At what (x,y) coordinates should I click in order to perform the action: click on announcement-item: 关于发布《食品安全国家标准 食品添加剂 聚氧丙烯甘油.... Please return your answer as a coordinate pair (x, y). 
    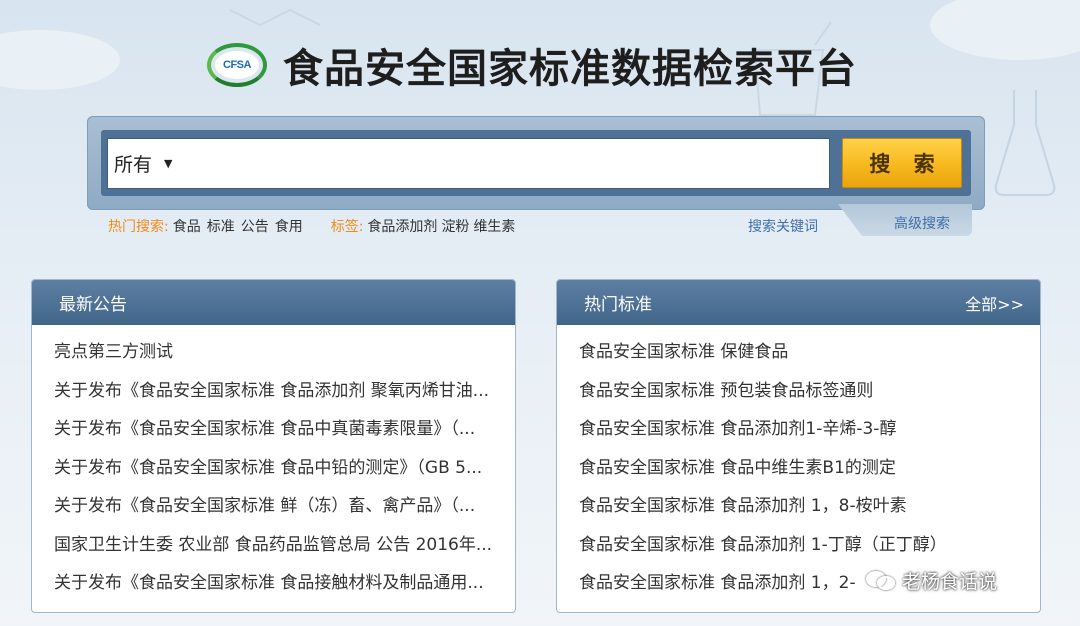
    Looking at the image, I should click on (273, 391).